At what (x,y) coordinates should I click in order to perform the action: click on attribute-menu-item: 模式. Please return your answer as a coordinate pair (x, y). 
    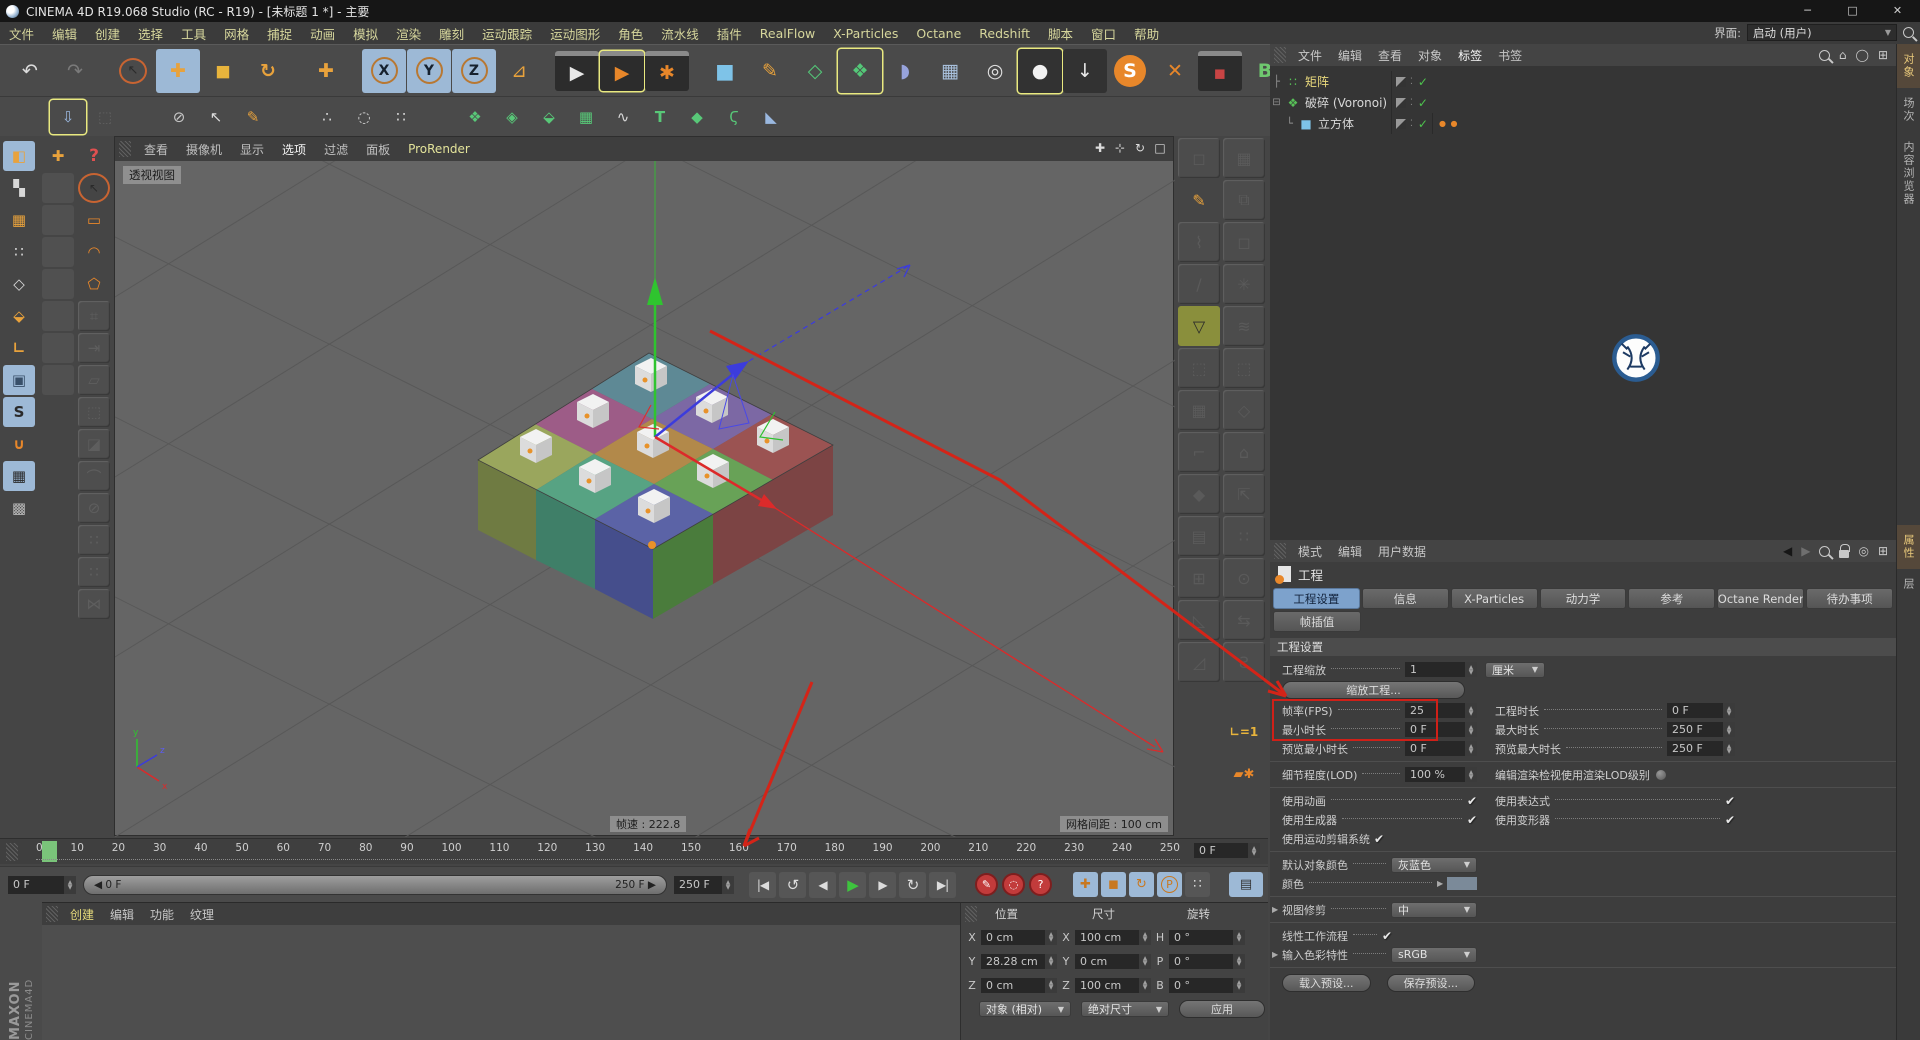
    Looking at the image, I should click on (1310, 551).